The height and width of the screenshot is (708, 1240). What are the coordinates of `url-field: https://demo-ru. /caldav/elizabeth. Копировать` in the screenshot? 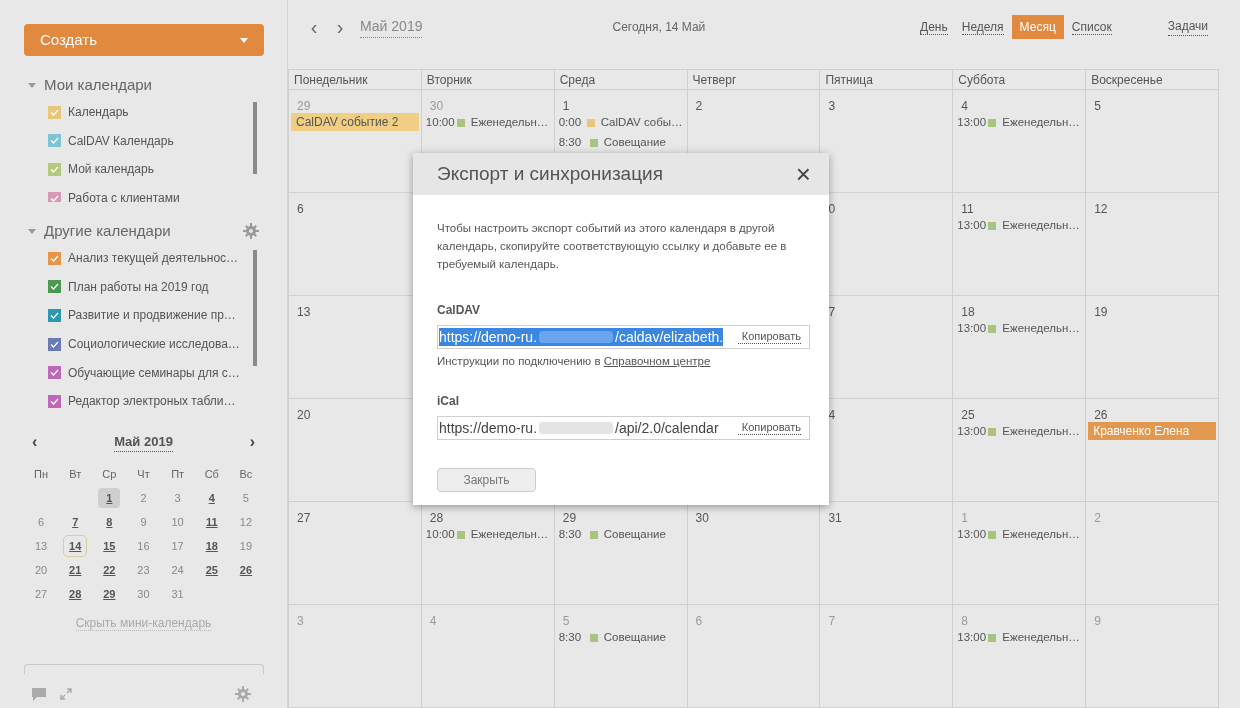 It's located at (623, 337).